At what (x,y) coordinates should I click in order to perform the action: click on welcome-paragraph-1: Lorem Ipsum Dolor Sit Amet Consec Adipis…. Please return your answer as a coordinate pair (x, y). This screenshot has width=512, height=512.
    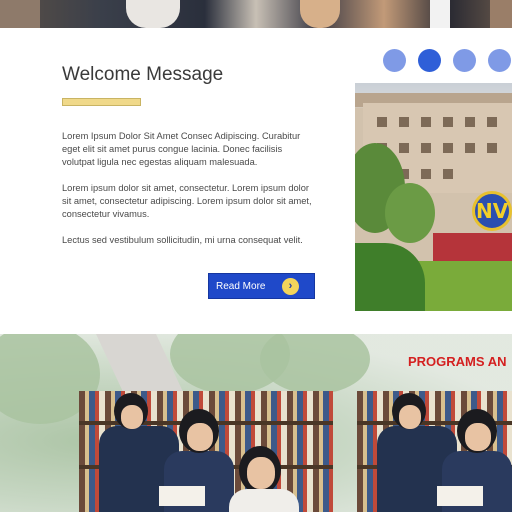
    Looking at the image, I should click on (181, 149).